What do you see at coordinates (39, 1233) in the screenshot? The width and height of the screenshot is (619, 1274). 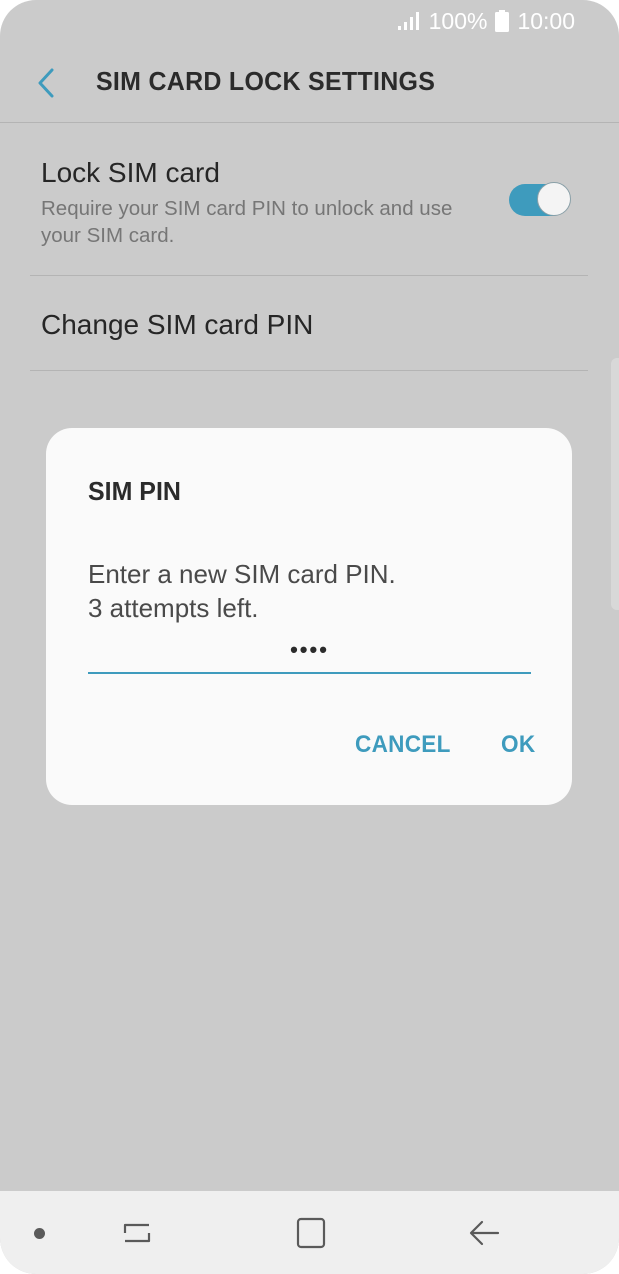 I see `dot-icon` at bounding box center [39, 1233].